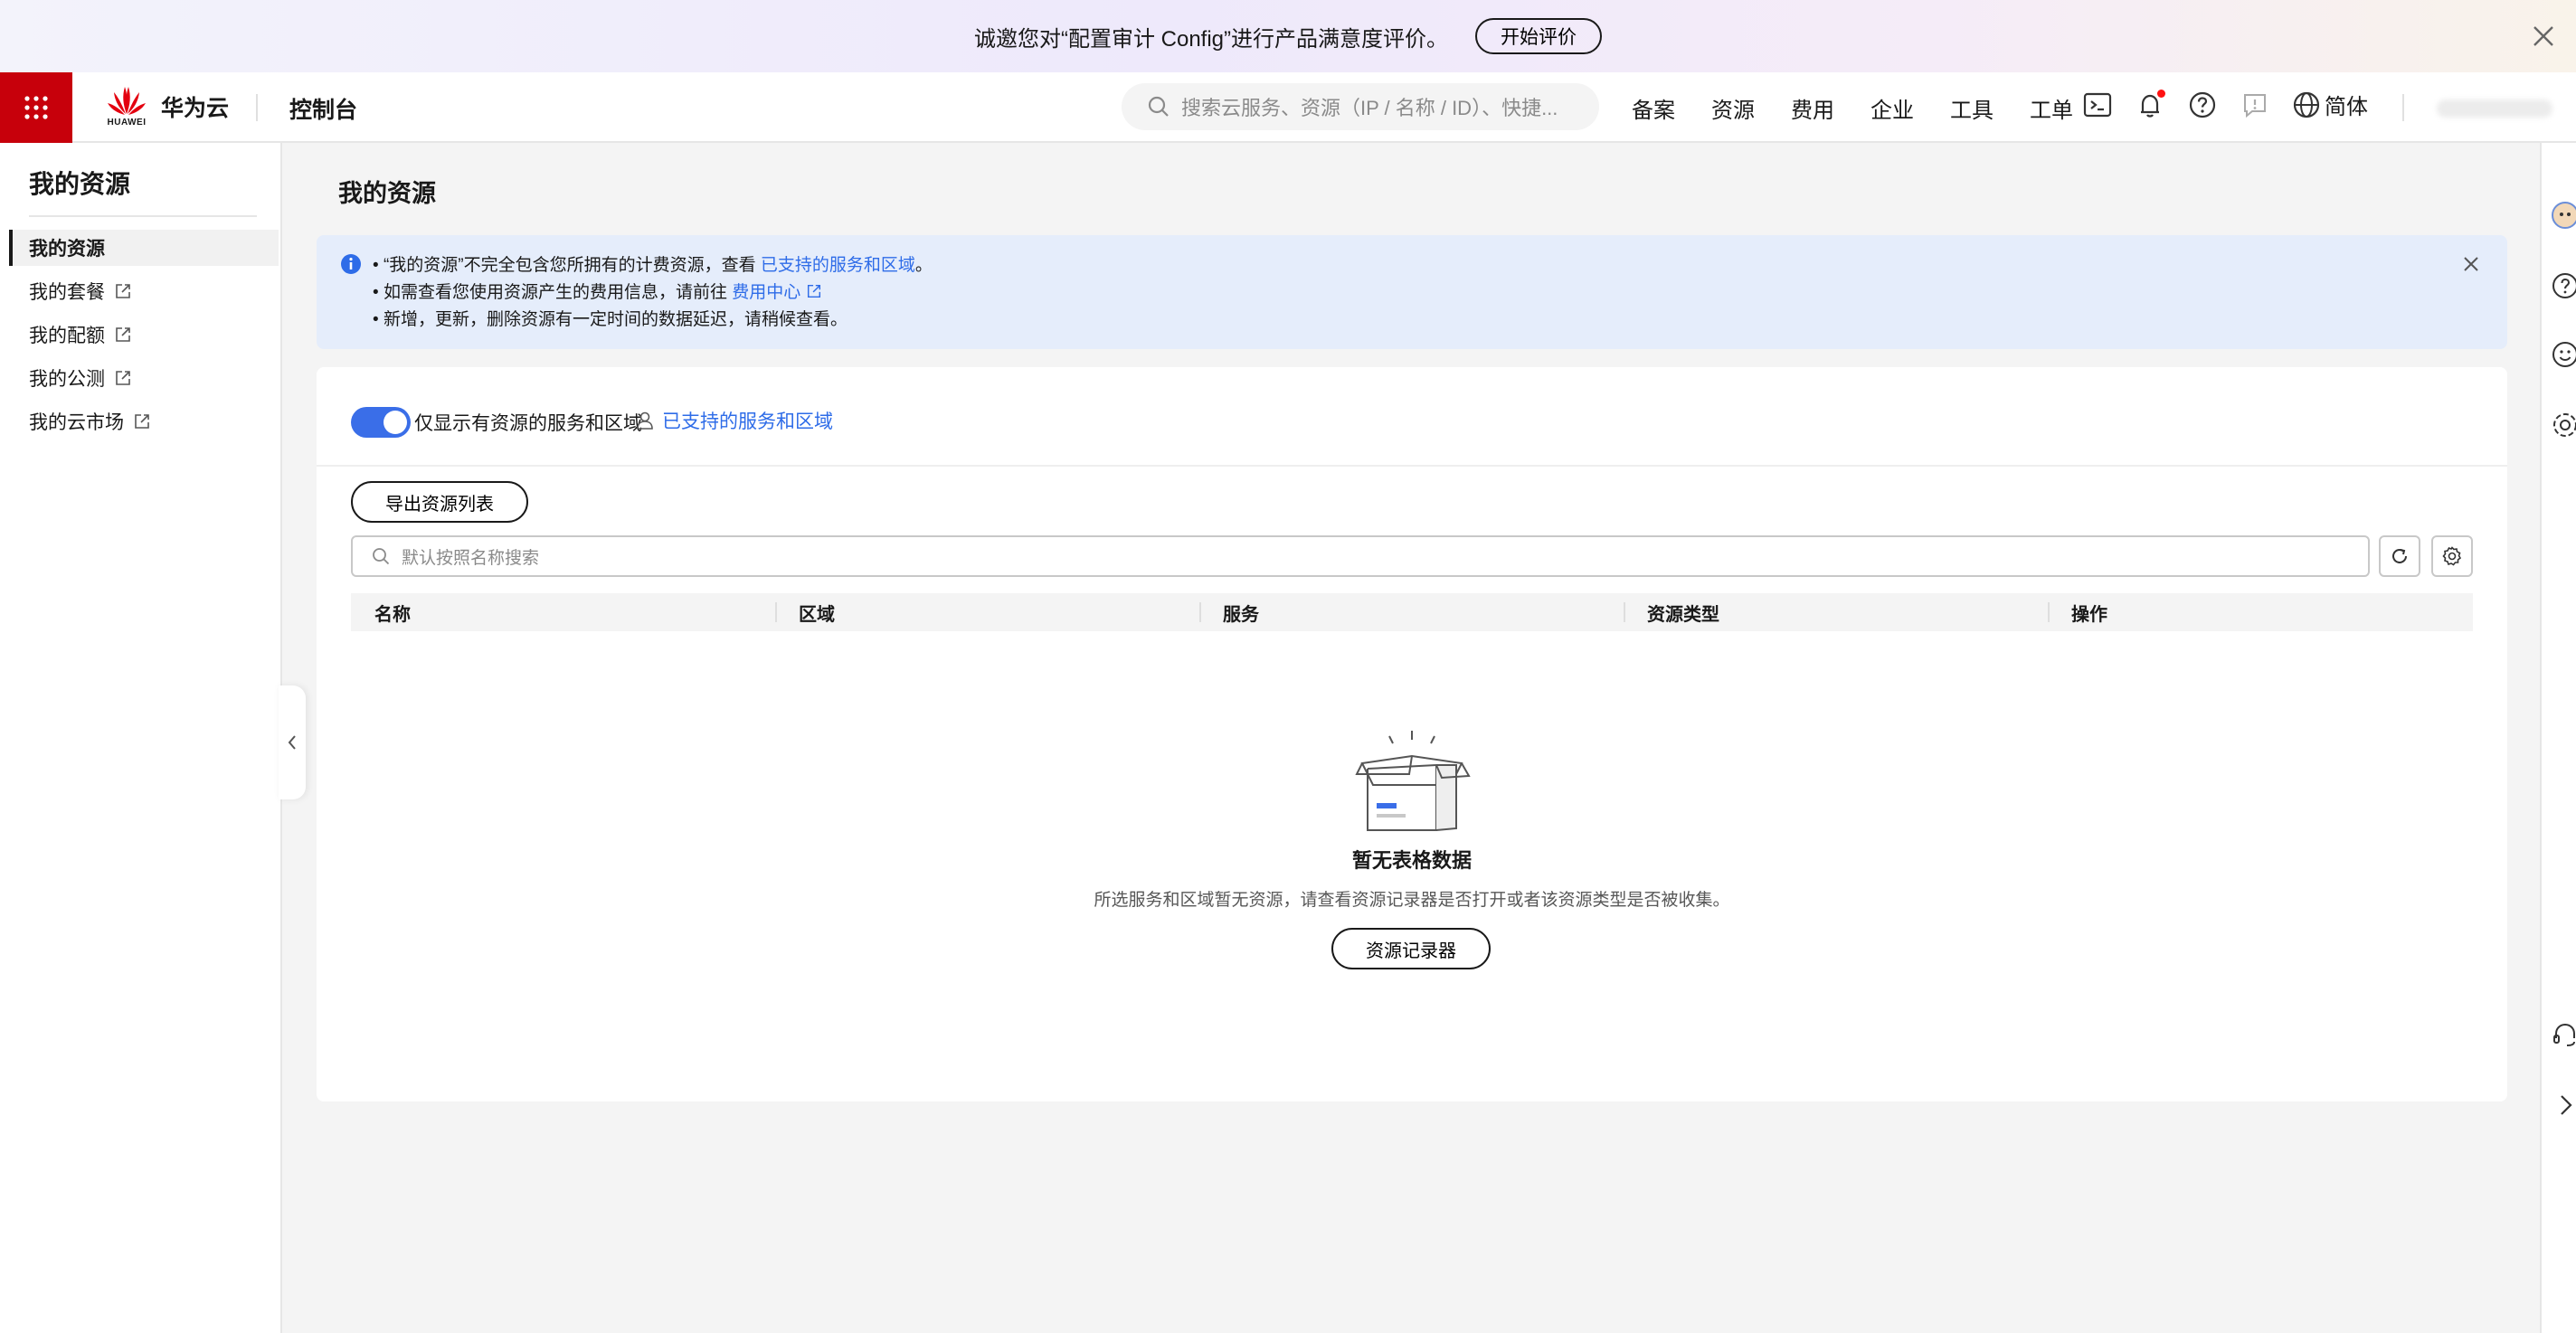  Describe the element at coordinates (2558, 738) in the screenshot. I see `right-toolbar` at that location.